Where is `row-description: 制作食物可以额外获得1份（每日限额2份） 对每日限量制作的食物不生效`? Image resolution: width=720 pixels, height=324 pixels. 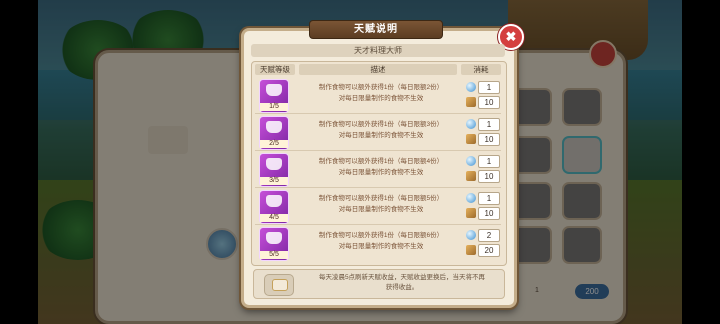
row-description: 制作食物可以额外获得1份（每日限额2份） 对每日限量制作的食物不生效 is located at coordinates (381, 93).